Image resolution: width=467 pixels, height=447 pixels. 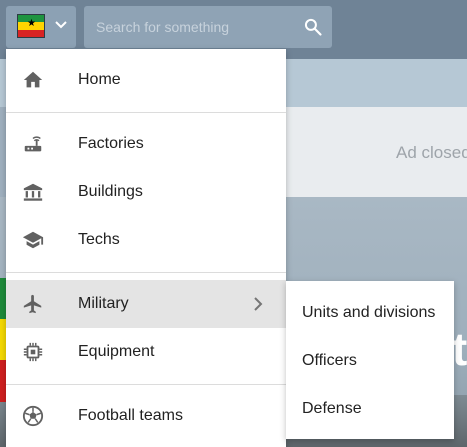 I want to click on menu-item-buildings: Buildings, so click(x=146, y=192).